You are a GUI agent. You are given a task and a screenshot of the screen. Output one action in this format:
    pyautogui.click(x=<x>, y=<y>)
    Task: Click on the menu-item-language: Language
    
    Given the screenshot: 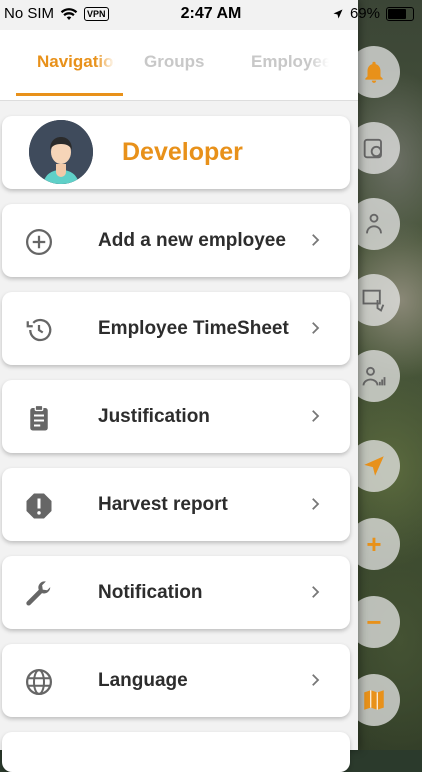 What is the action you would take?
    pyautogui.click(x=176, y=680)
    